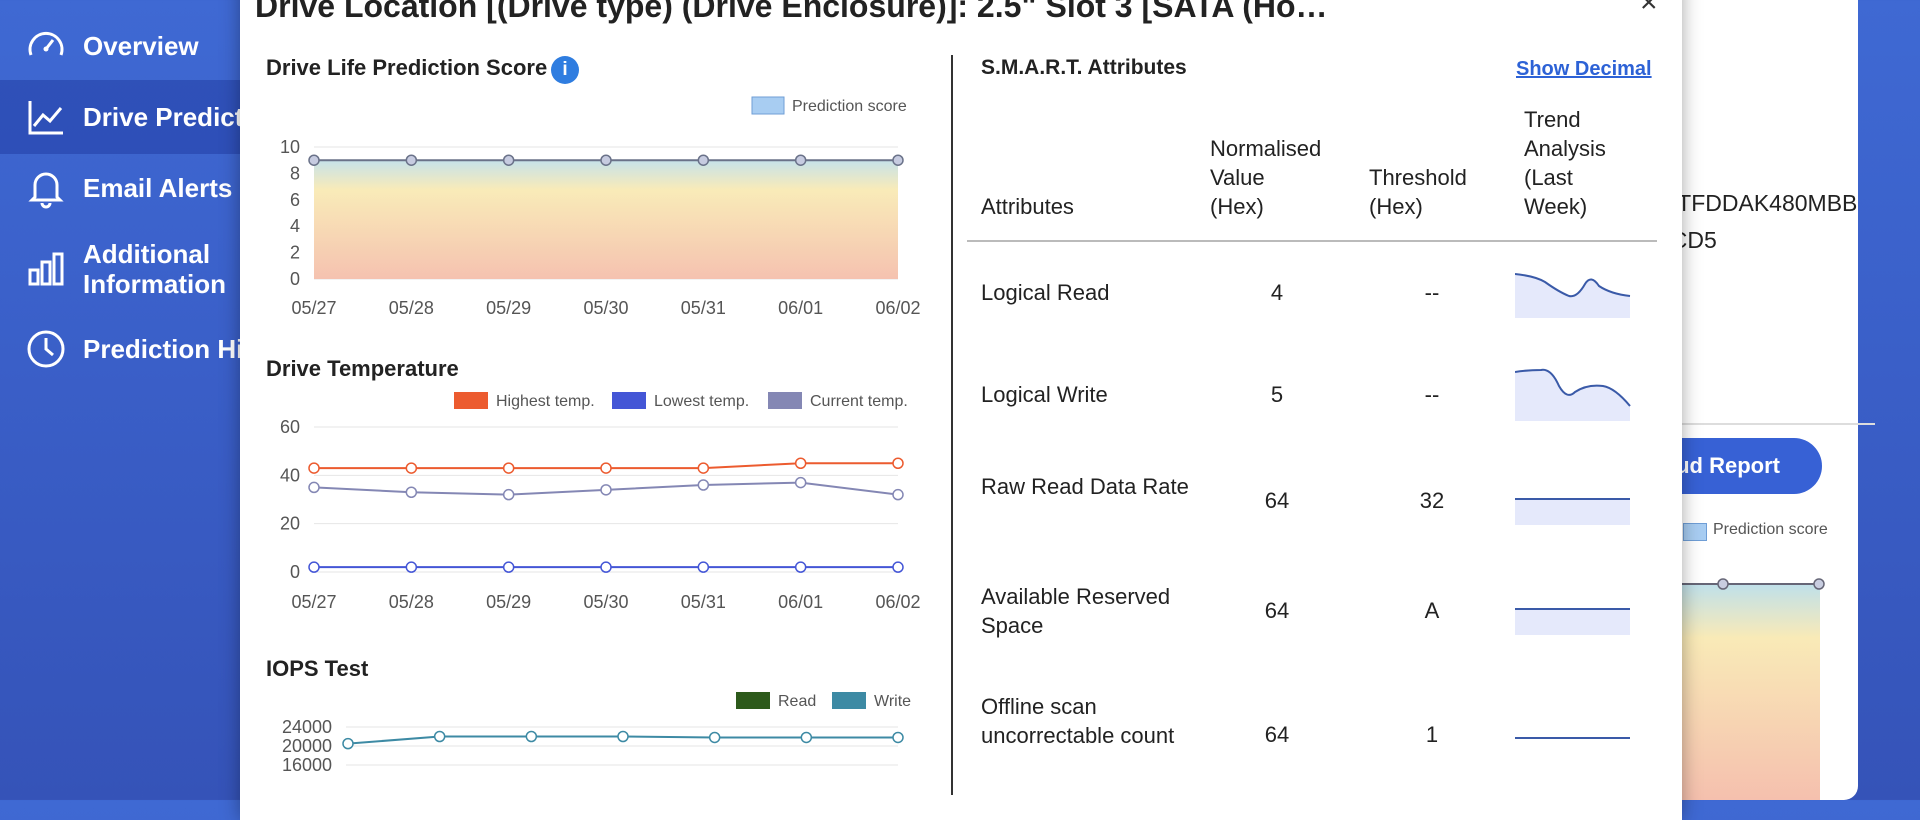 The height and width of the screenshot is (820, 1920). I want to click on nav-email-alerts-label: Email Alerts, so click(158, 188).